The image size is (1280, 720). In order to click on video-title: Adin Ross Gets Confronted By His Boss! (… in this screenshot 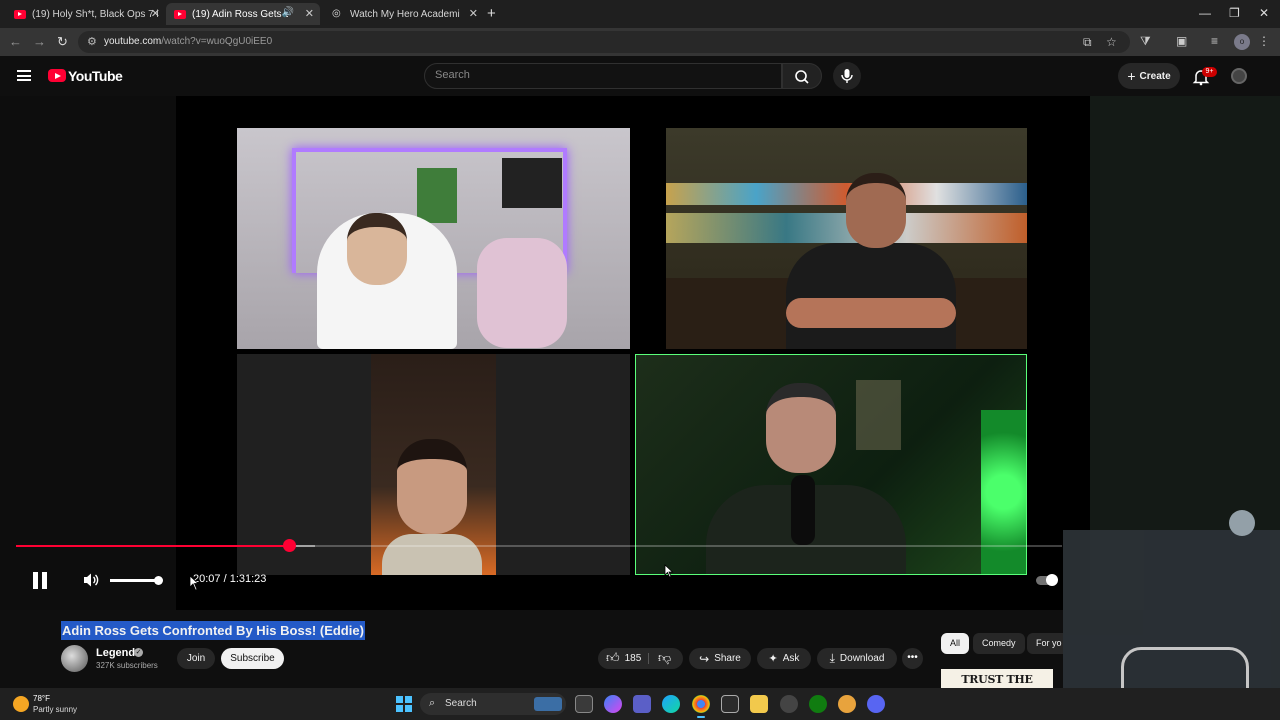, I will do `click(213, 630)`.